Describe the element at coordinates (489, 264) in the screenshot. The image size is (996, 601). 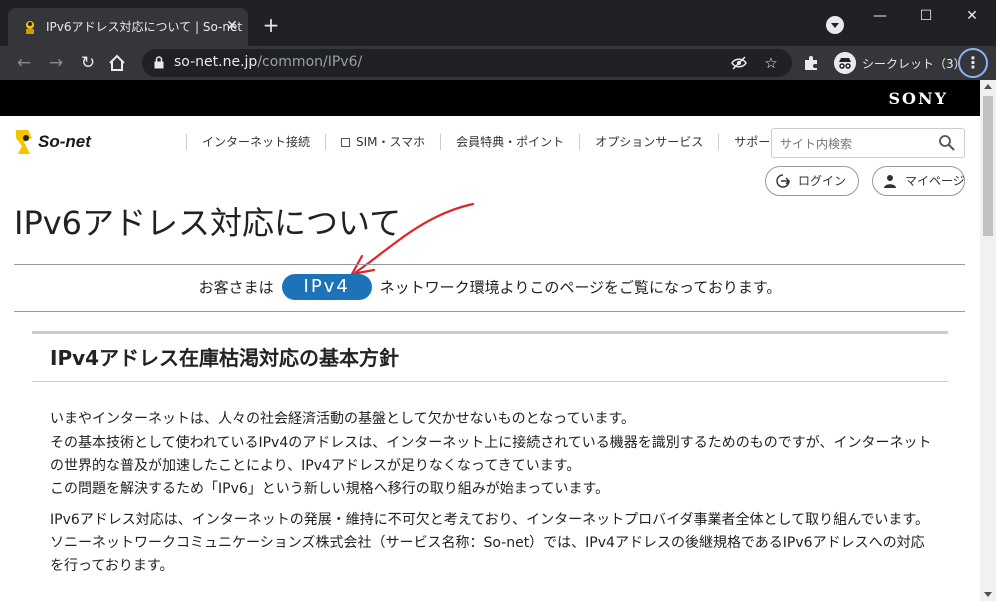
I see `notice-top-rule` at that location.